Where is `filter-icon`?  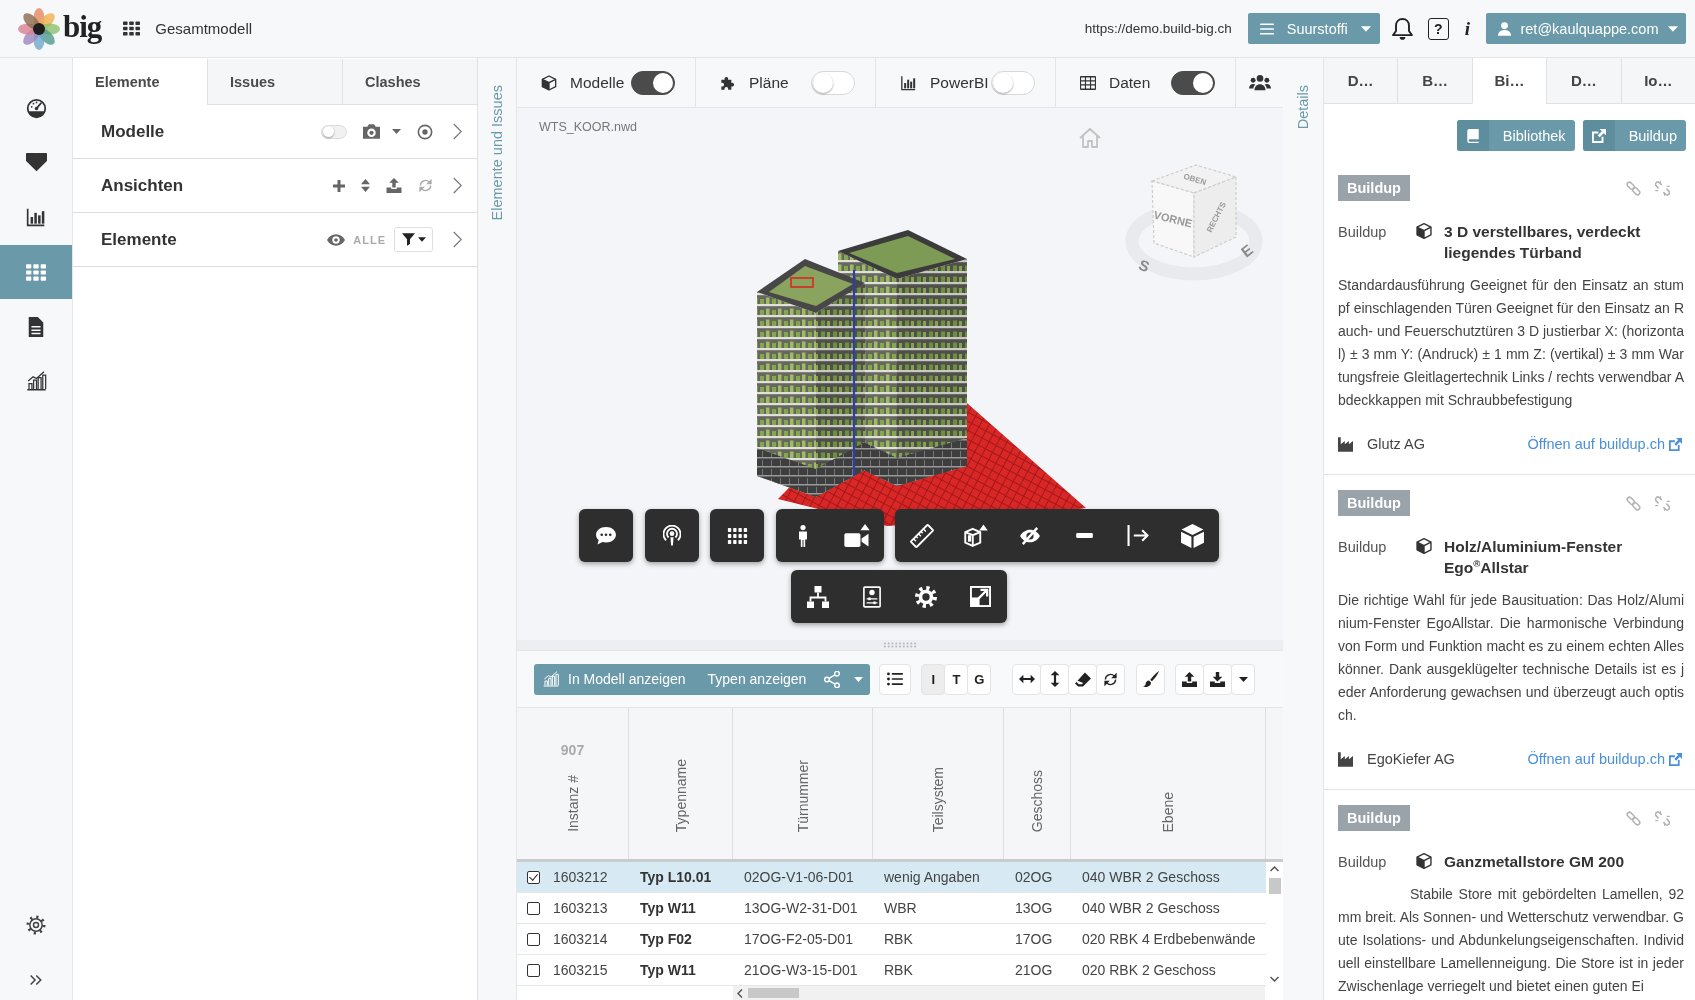
filter-icon is located at coordinates (408, 239).